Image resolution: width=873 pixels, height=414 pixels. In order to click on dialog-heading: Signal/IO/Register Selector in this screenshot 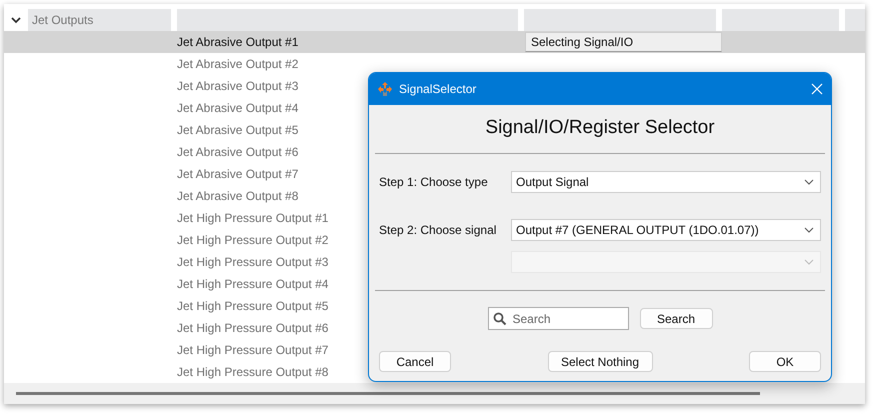, I will do `click(600, 128)`.